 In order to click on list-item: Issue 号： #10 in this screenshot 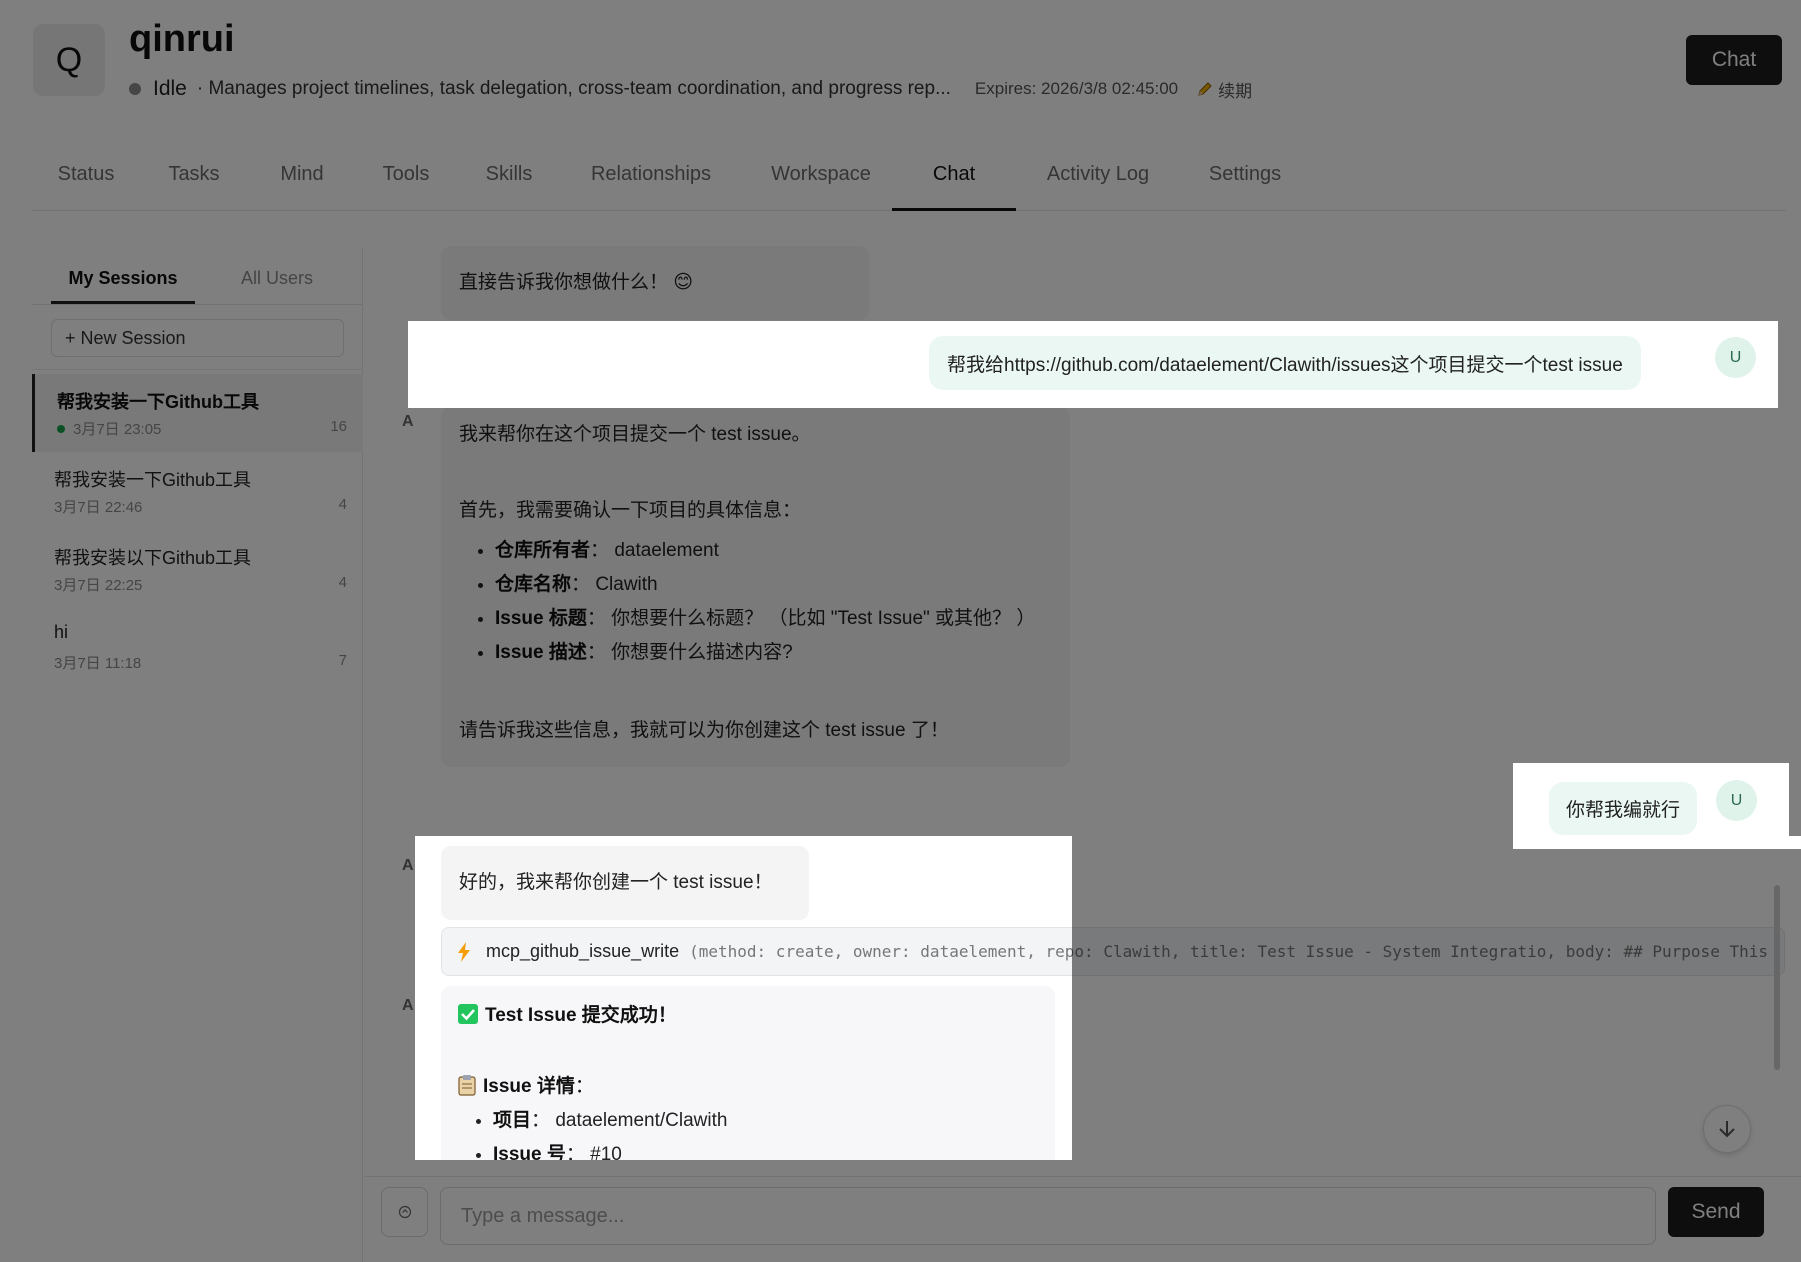, I will do `click(770, 1149)`.